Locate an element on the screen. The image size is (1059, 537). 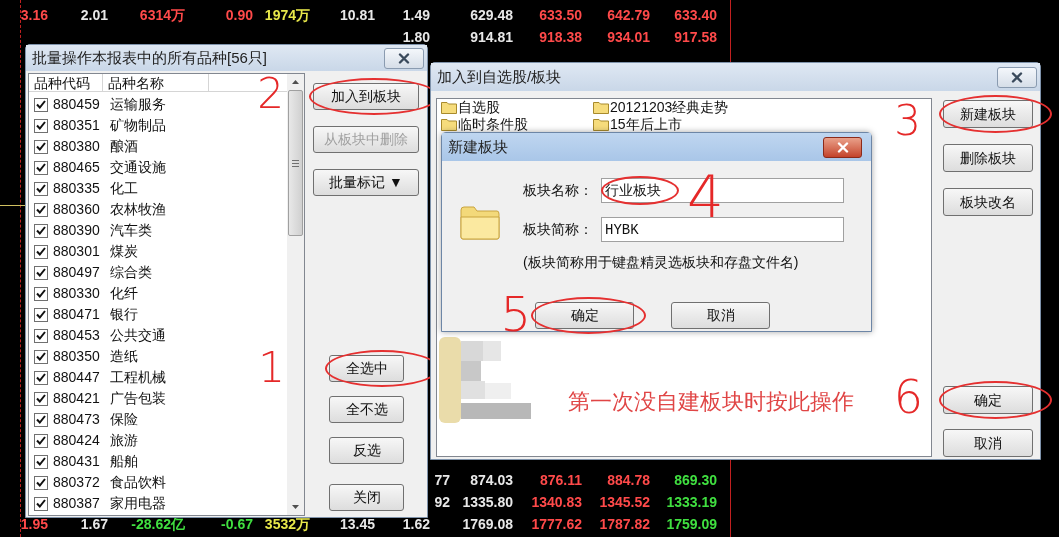
step-number: 2 is located at coordinates (270, 94).